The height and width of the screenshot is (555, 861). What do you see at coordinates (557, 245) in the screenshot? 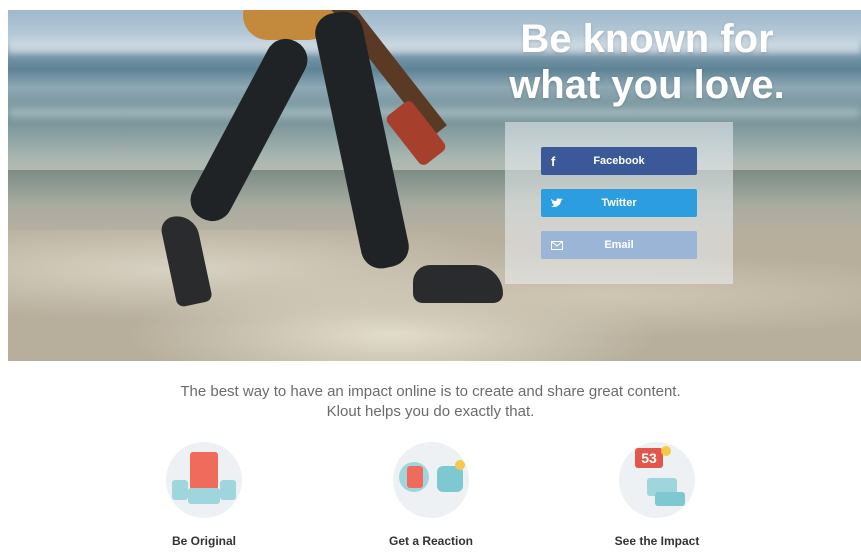
I see `envelope-icon` at bounding box center [557, 245].